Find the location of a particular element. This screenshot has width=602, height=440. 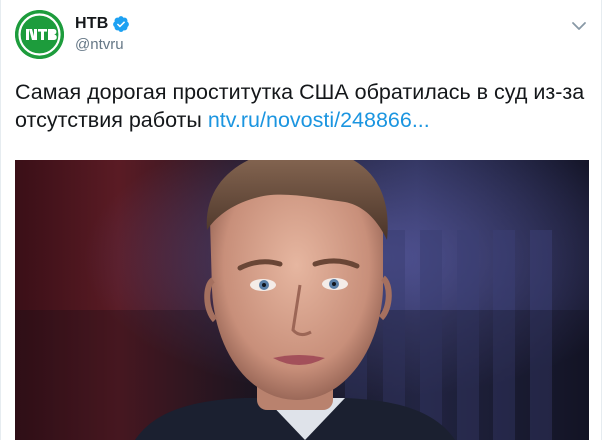

chevron-down-icon is located at coordinates (579, 26).